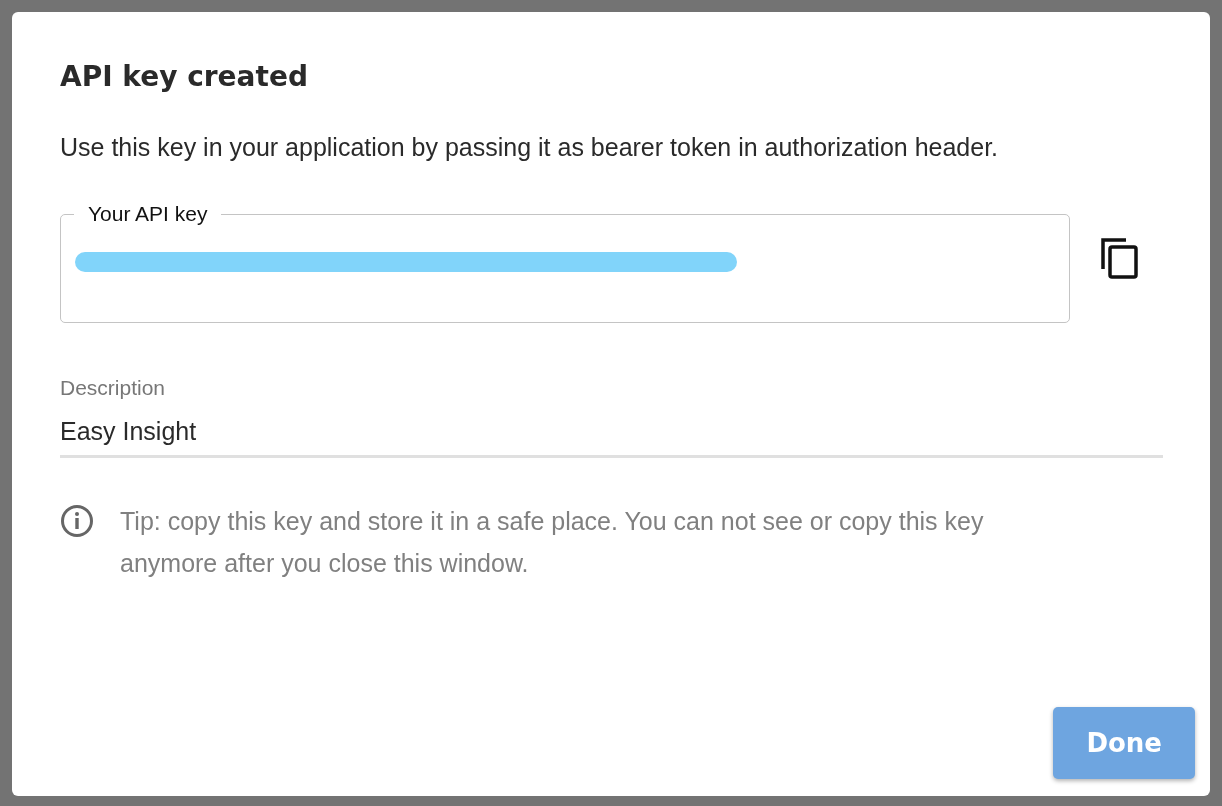 The height and width of the screenshot is (806, 1222). What do you see at coordinates (77, 521) in the screenshot?
I see `info-icon` at bounding box center [77, 521].